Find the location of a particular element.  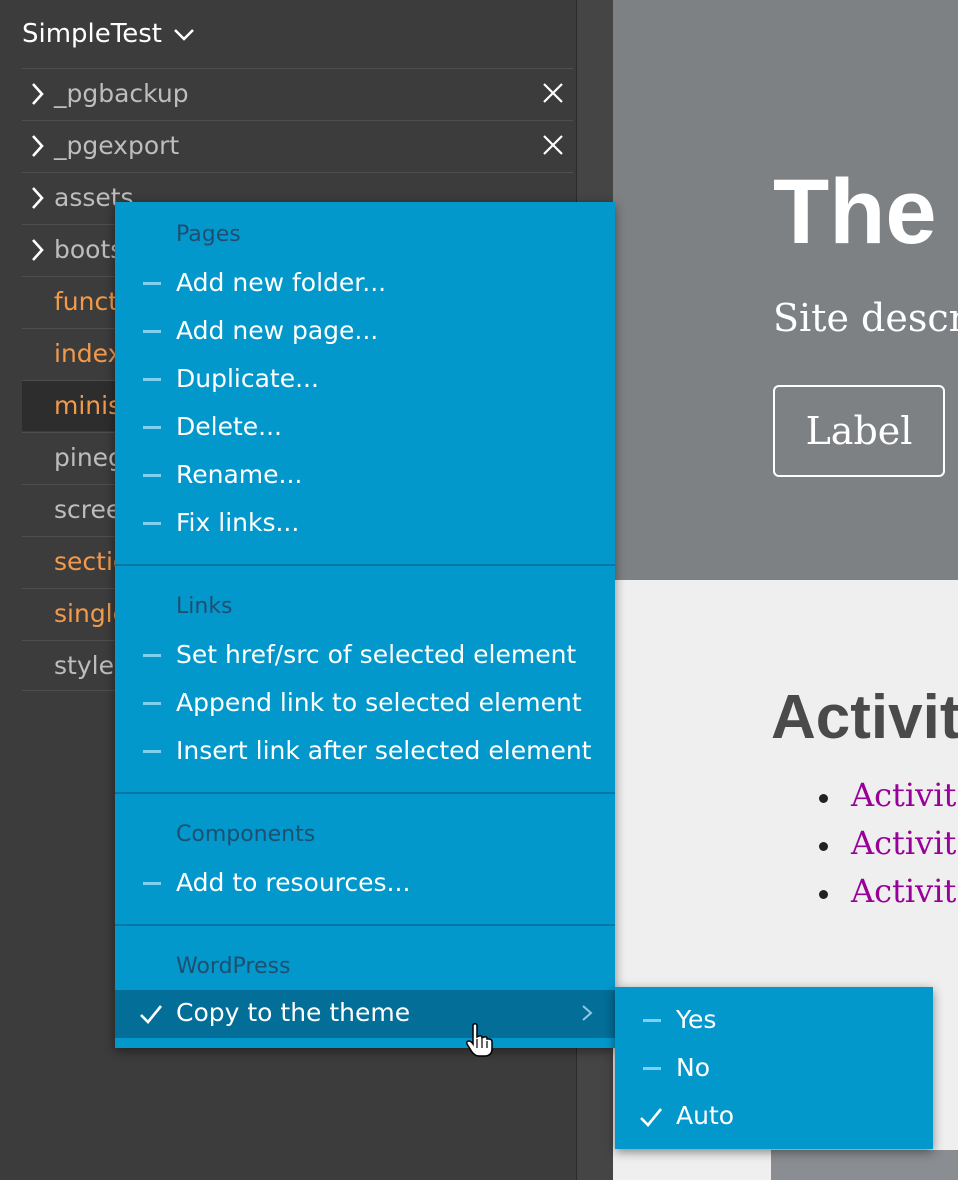

submenu-item-no: No is located at coordinates (774, 1069).